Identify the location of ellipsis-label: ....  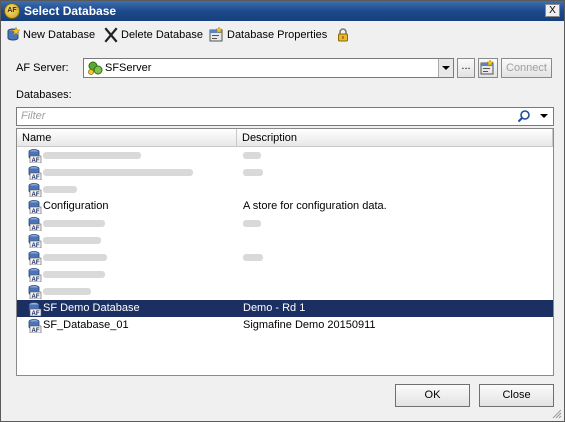
(466, 66).